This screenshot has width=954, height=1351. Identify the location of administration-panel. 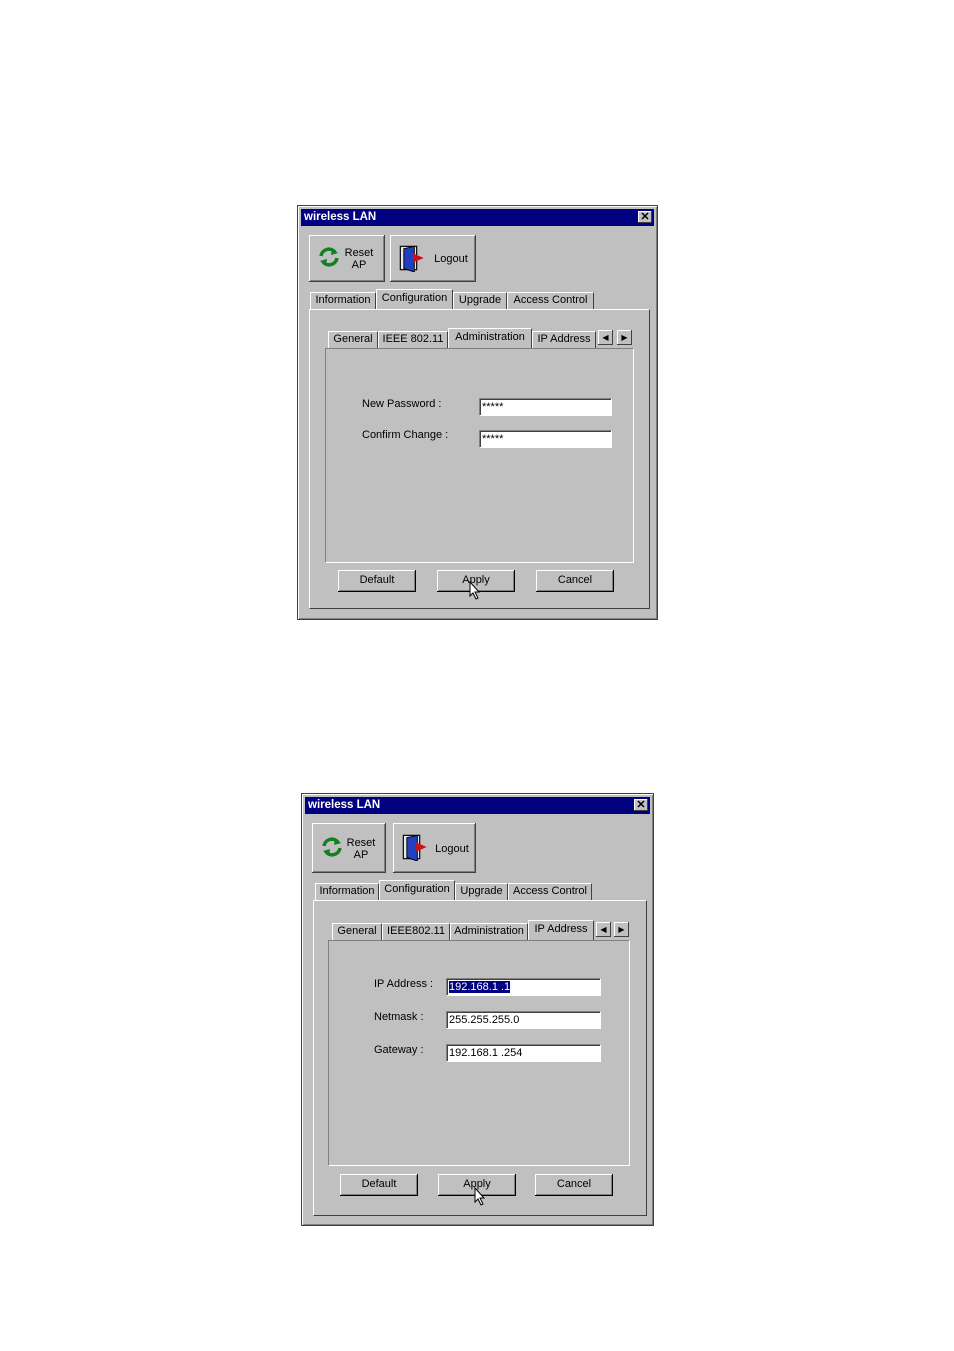
(479, 455).